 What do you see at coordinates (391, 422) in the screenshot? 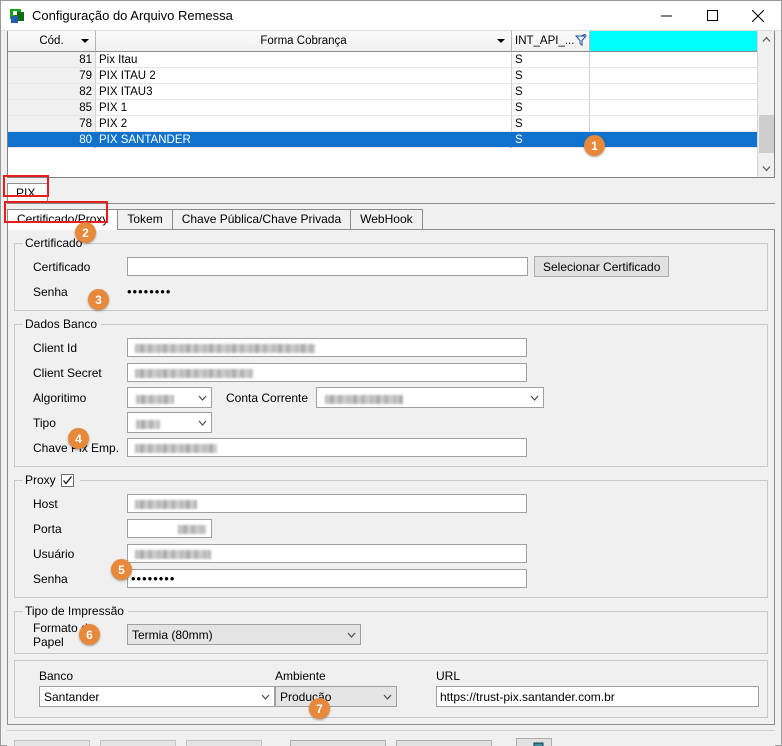
I see `tipo-row: Tipo` at bounding box center [391, 422].